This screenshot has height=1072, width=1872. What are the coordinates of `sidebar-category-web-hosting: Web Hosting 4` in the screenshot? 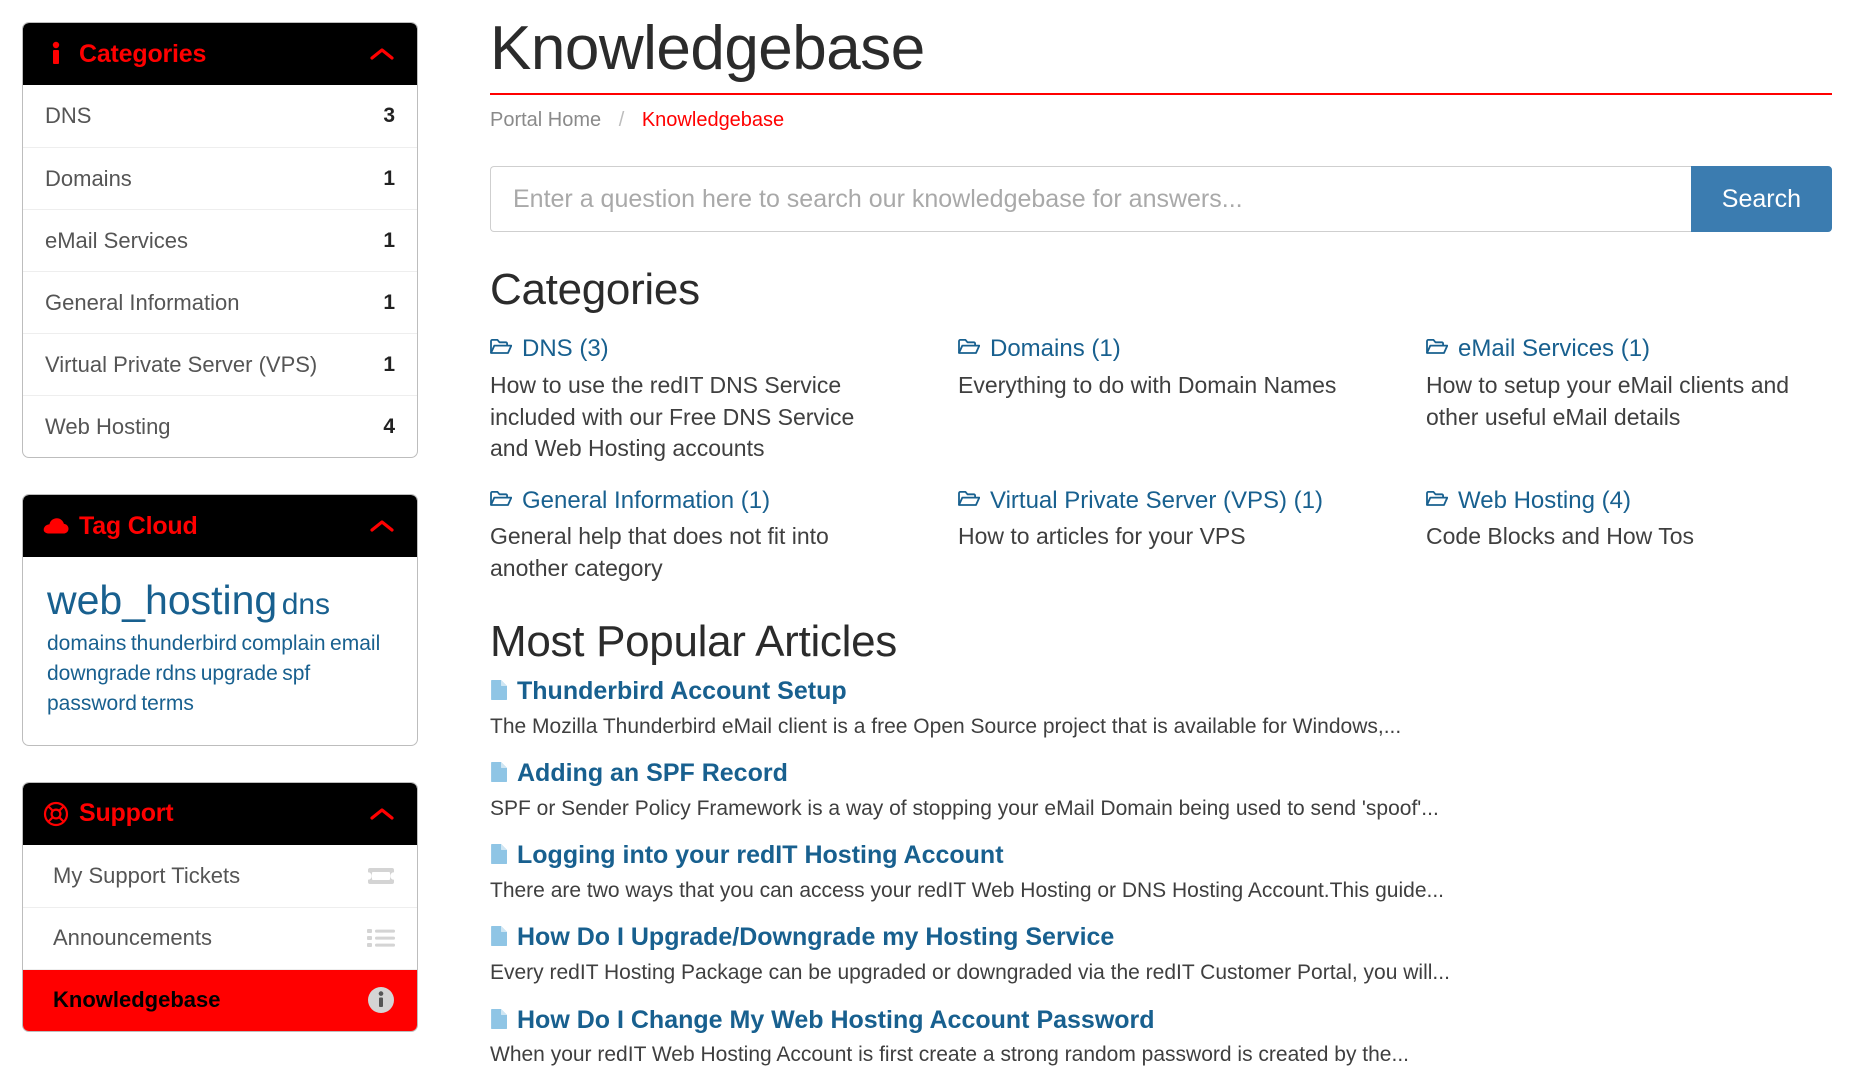 It's located at (220, 426).